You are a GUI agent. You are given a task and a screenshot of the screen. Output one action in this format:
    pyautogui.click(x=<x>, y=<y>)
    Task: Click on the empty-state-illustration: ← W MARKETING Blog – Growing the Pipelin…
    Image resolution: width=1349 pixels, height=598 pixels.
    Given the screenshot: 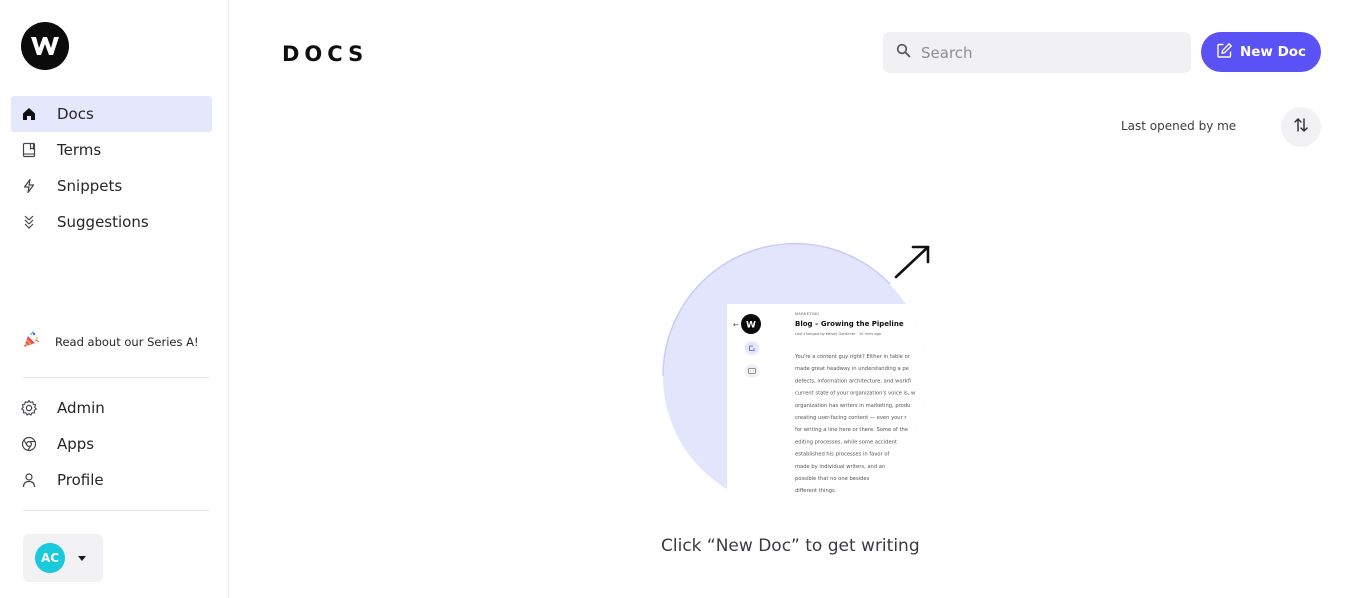 What is the action you would take?
    pyautogui.click(x=796, y=375)
    